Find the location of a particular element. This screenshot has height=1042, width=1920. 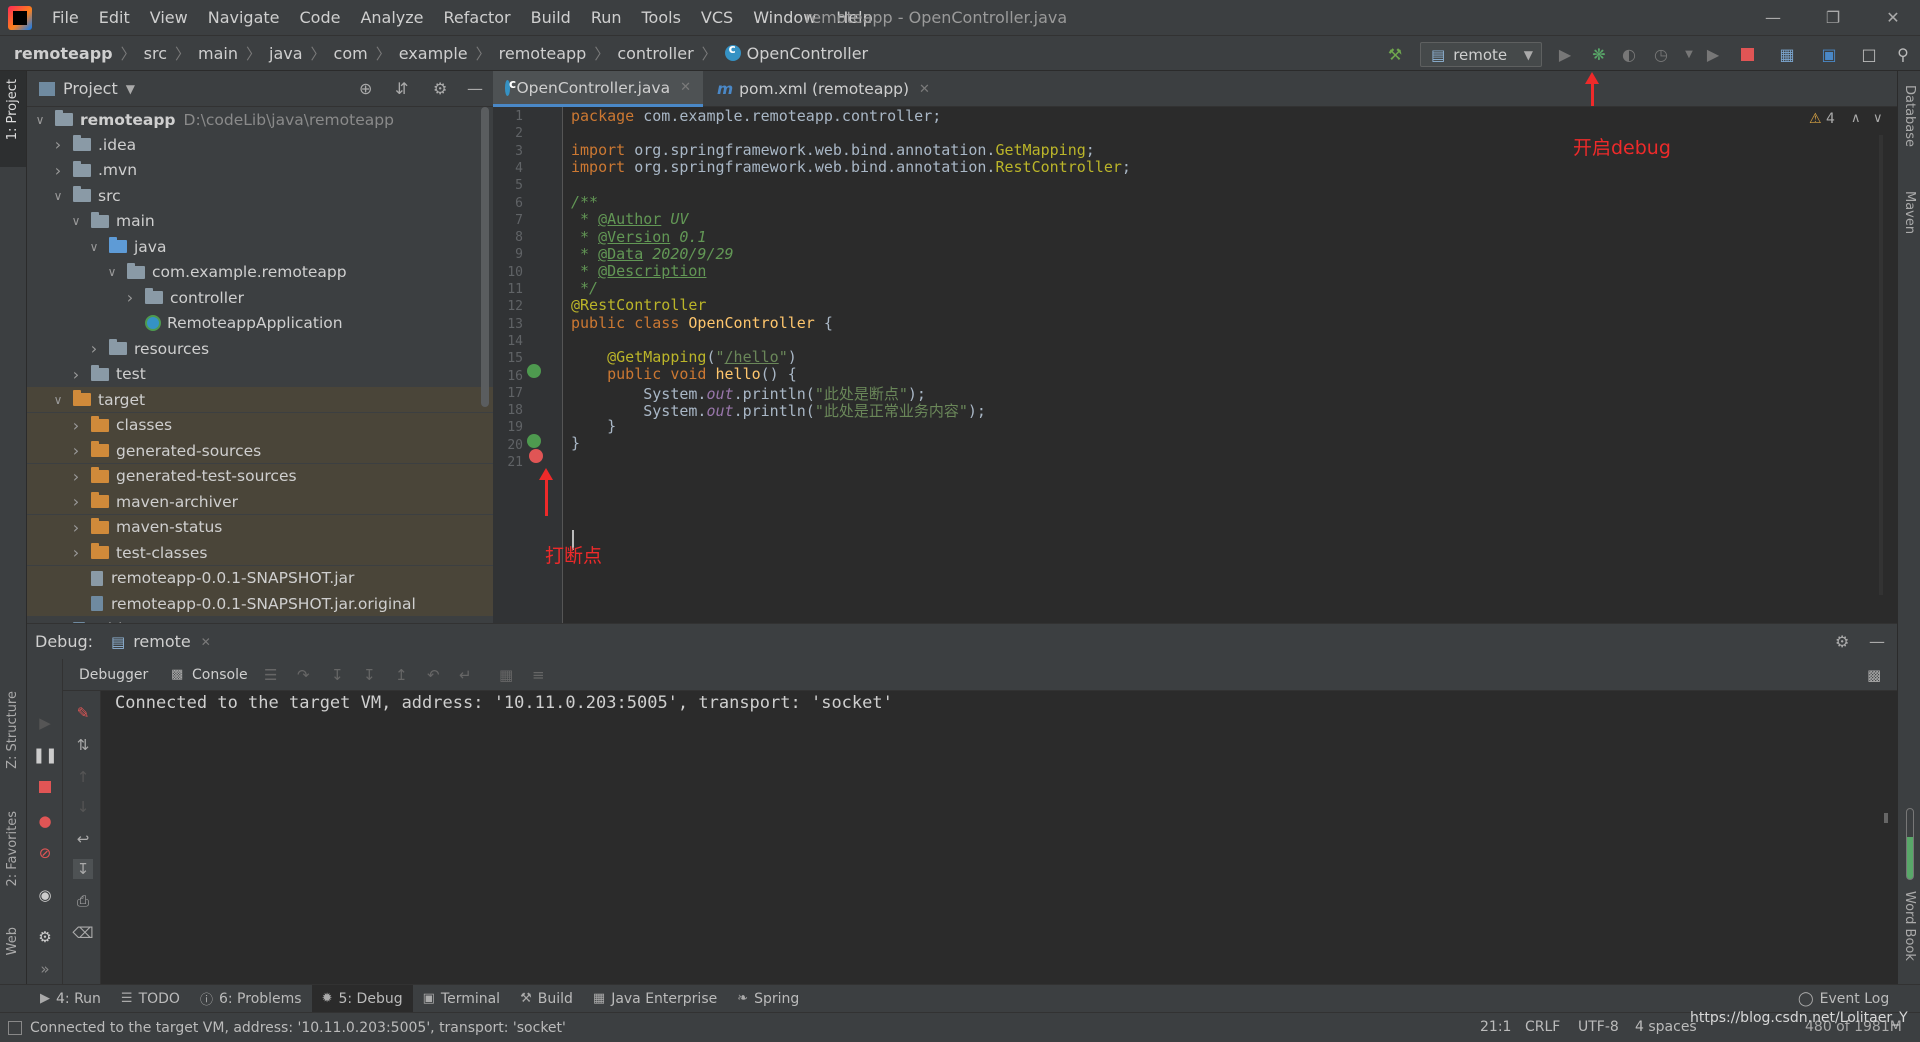

tool-window-spring: ❧ Spring is located at coordinates (768, 999).